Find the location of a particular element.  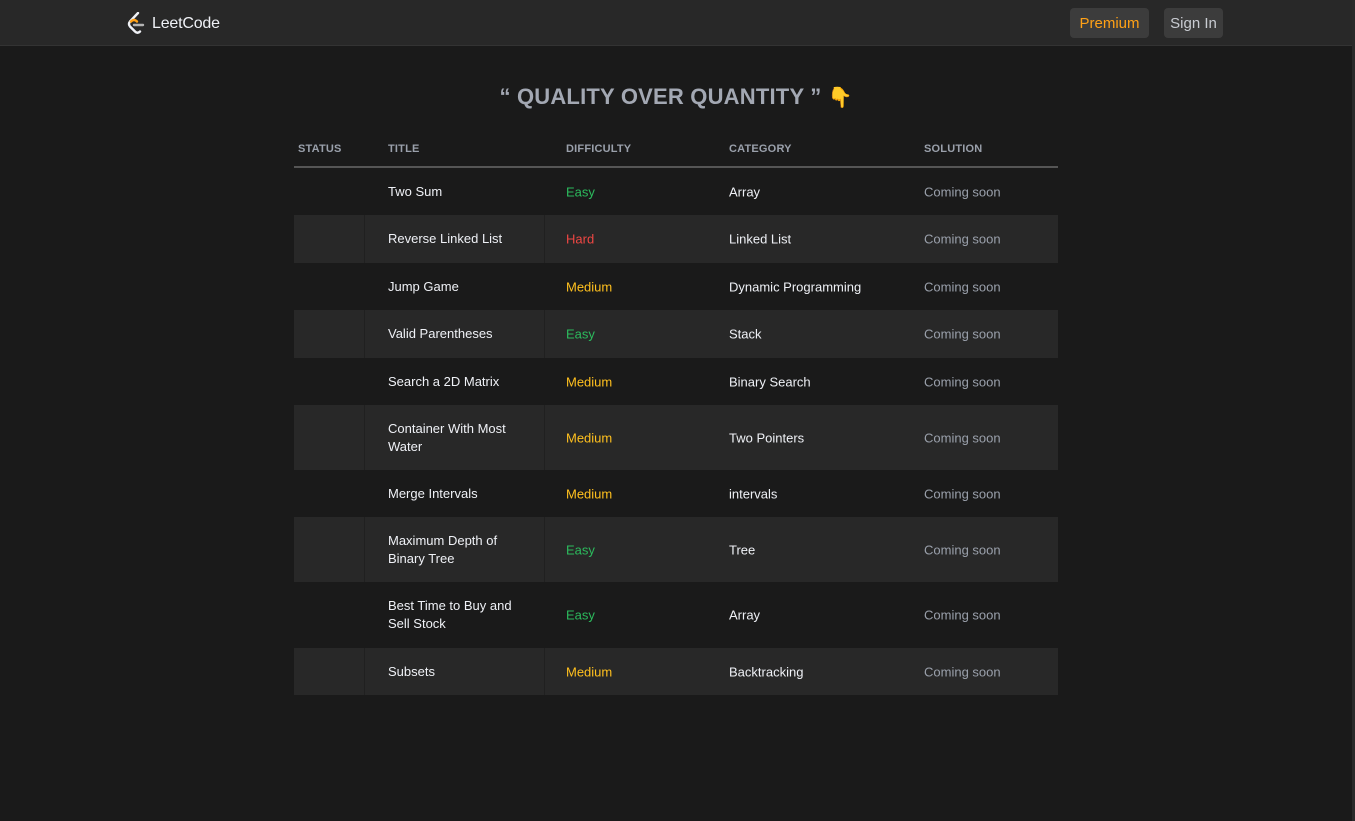

problem-title-link: Container With Most Water is located at coordinates (458, 438).